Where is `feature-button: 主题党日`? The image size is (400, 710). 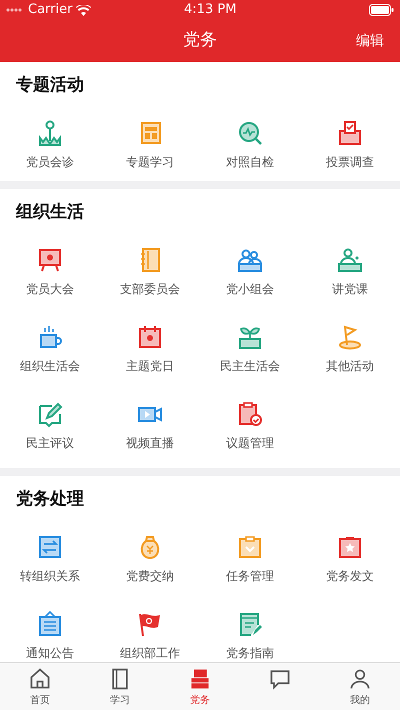 feature-button: 主题党日 is located at coordinates (150, 352).